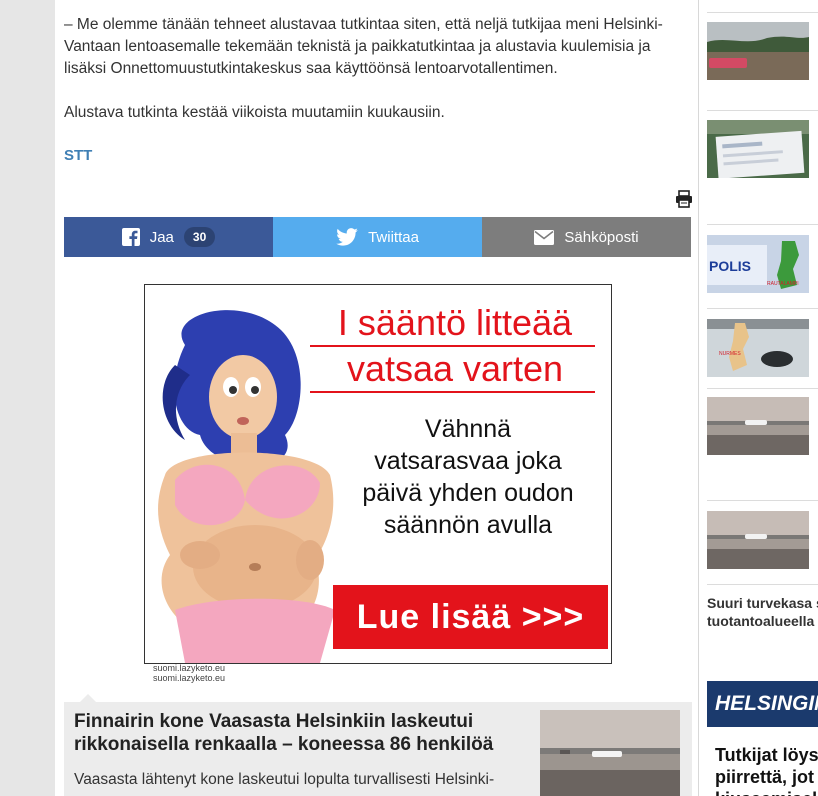  I want to click on ad-body-line: säännön avulla, so click(468, 525).